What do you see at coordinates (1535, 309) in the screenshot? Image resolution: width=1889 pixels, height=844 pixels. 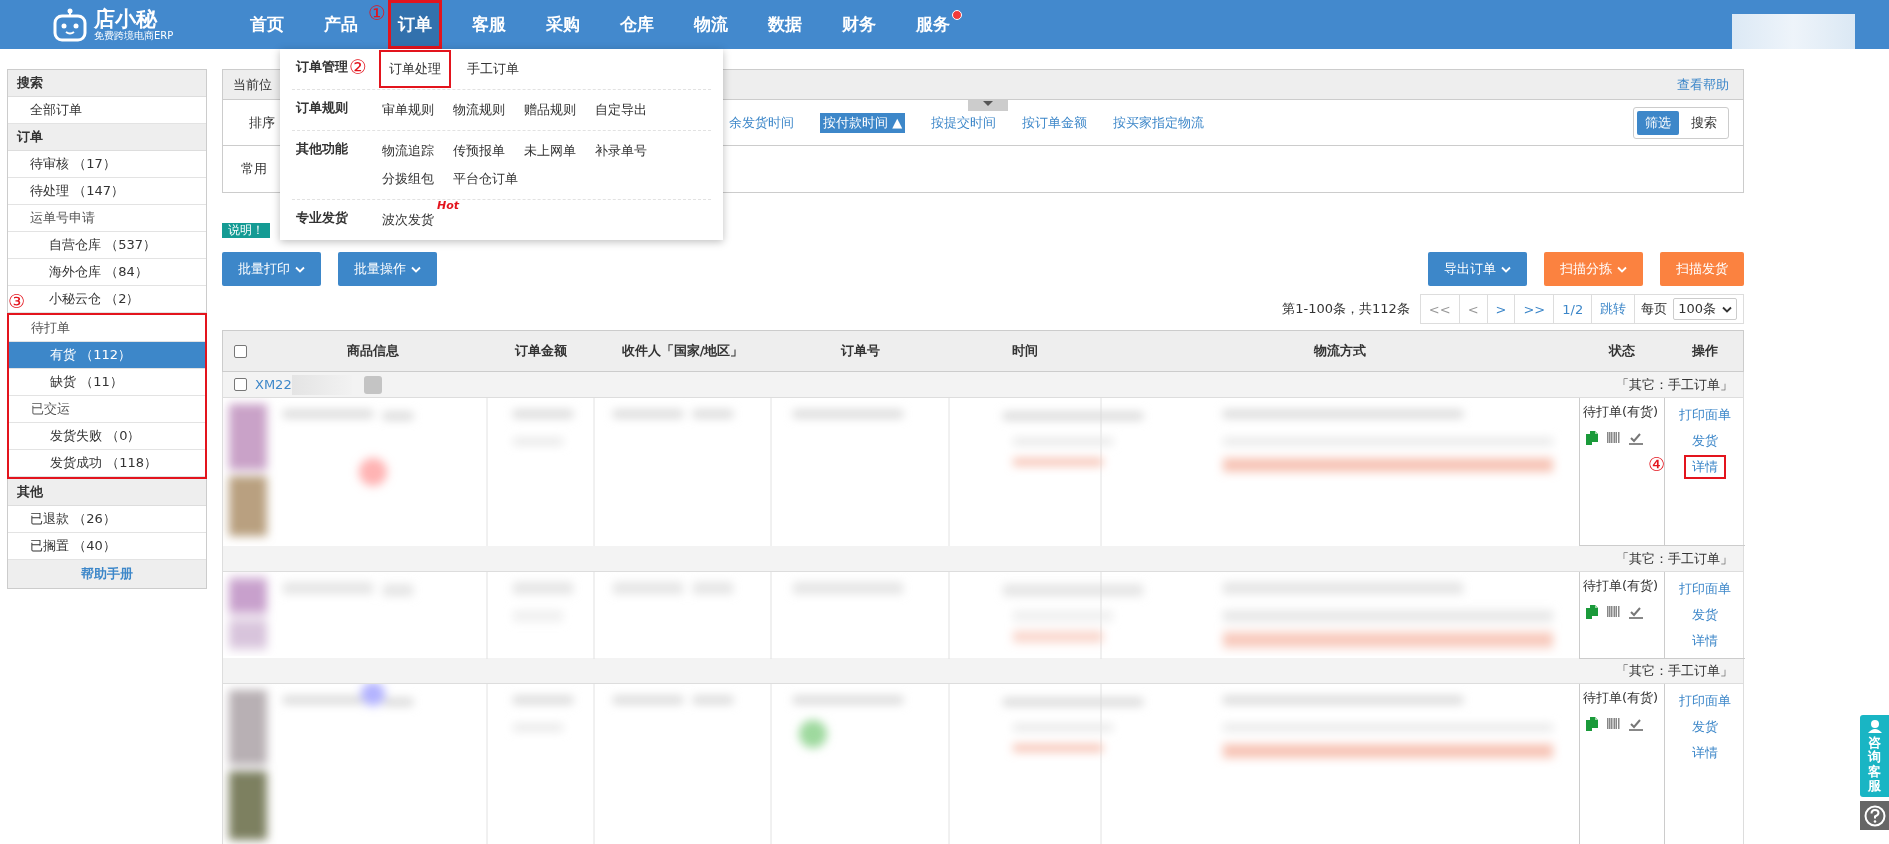 I see `page-button: >>` at bounding box center [1535, 309].